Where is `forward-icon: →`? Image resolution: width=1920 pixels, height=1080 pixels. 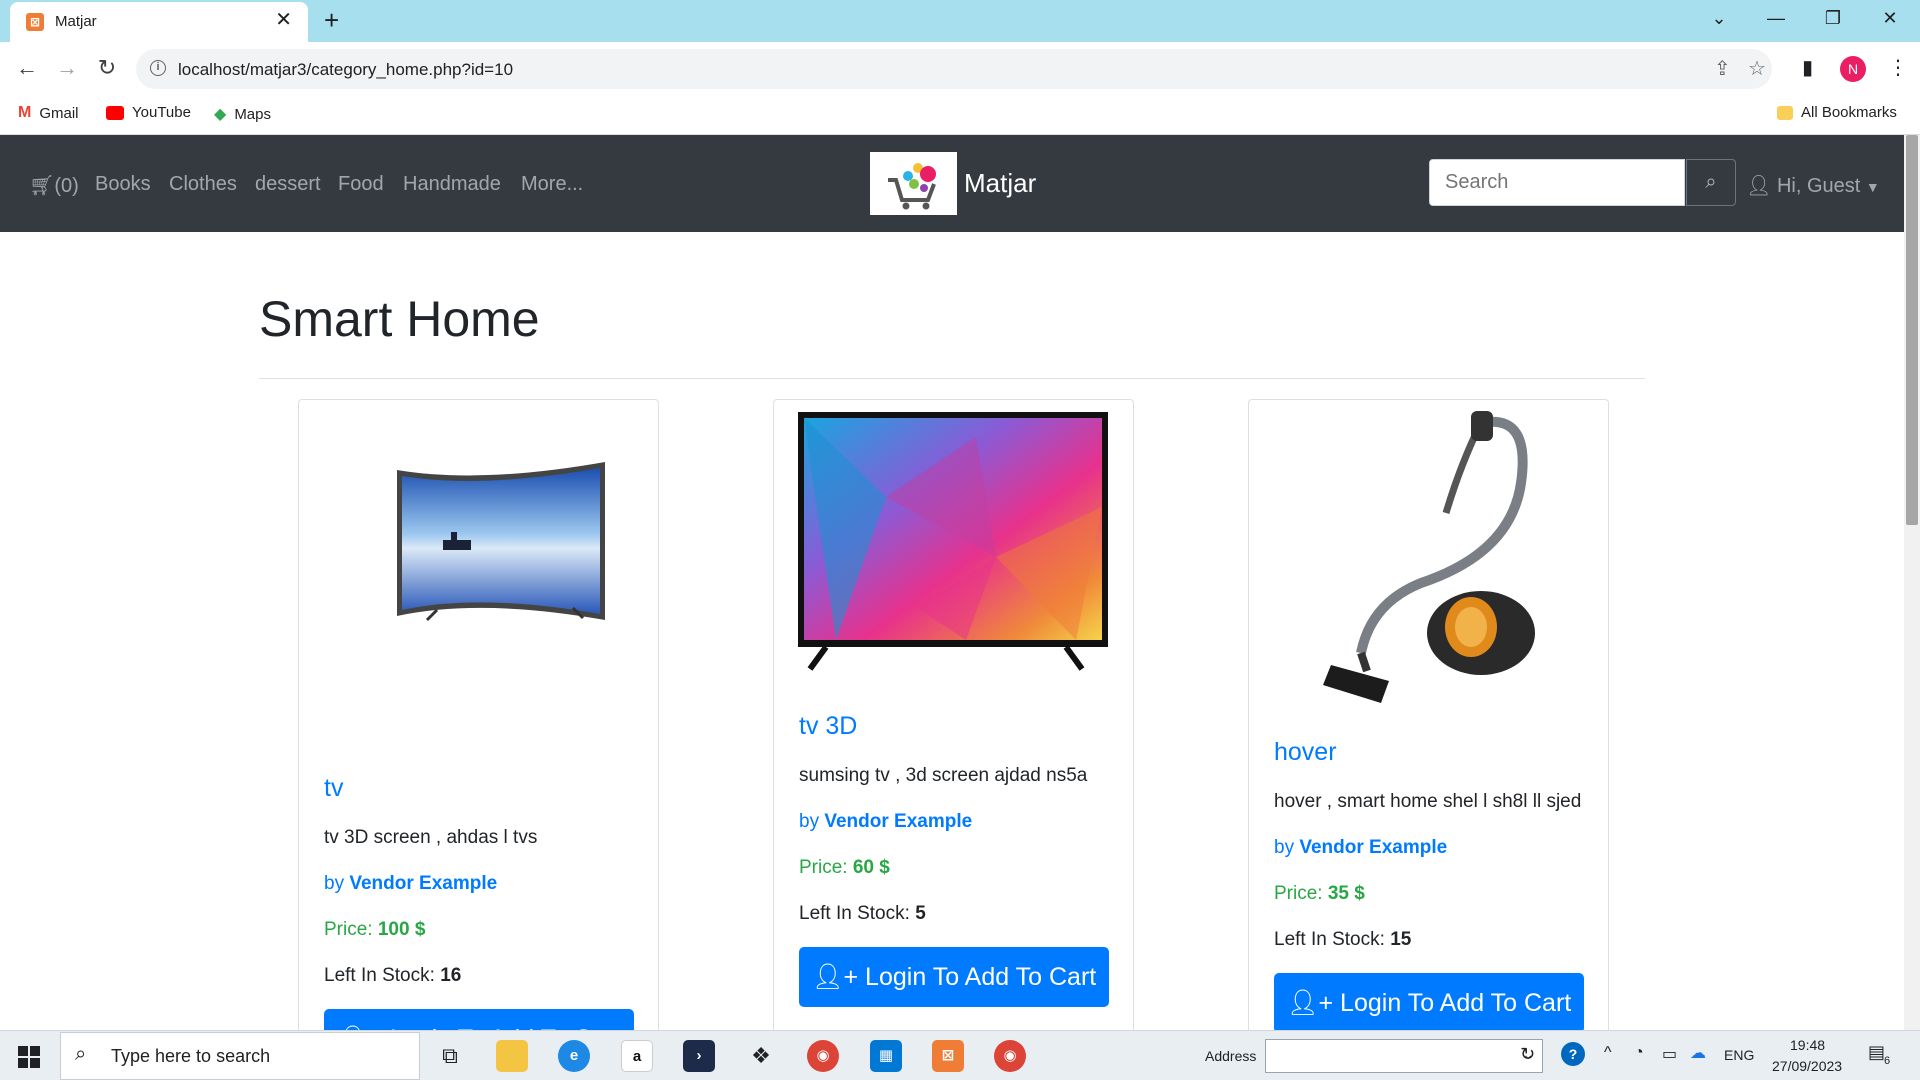 forward-icon: → is located at coordinates (67, 68).